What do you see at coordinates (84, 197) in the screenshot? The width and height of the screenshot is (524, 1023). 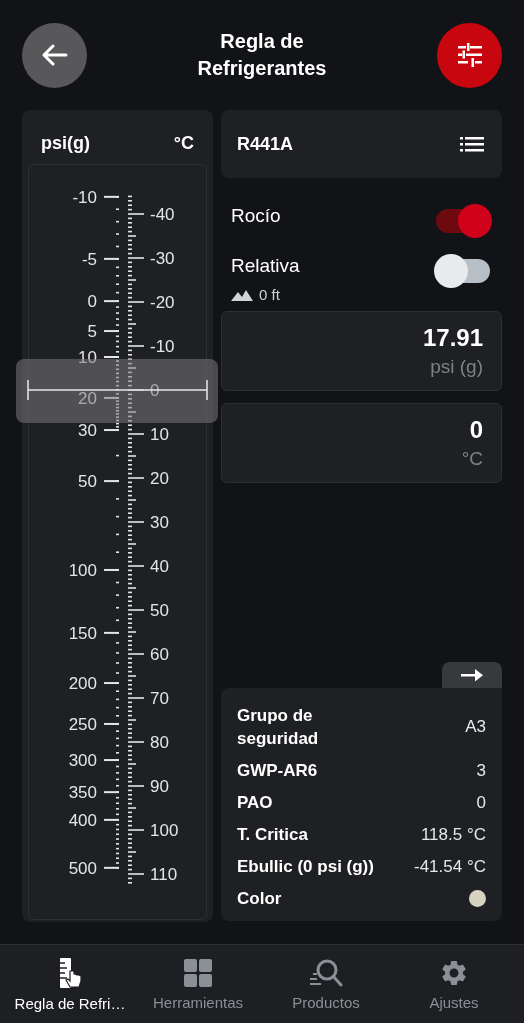 I see `pressure-label: -10` at bounding box center [84, 197].